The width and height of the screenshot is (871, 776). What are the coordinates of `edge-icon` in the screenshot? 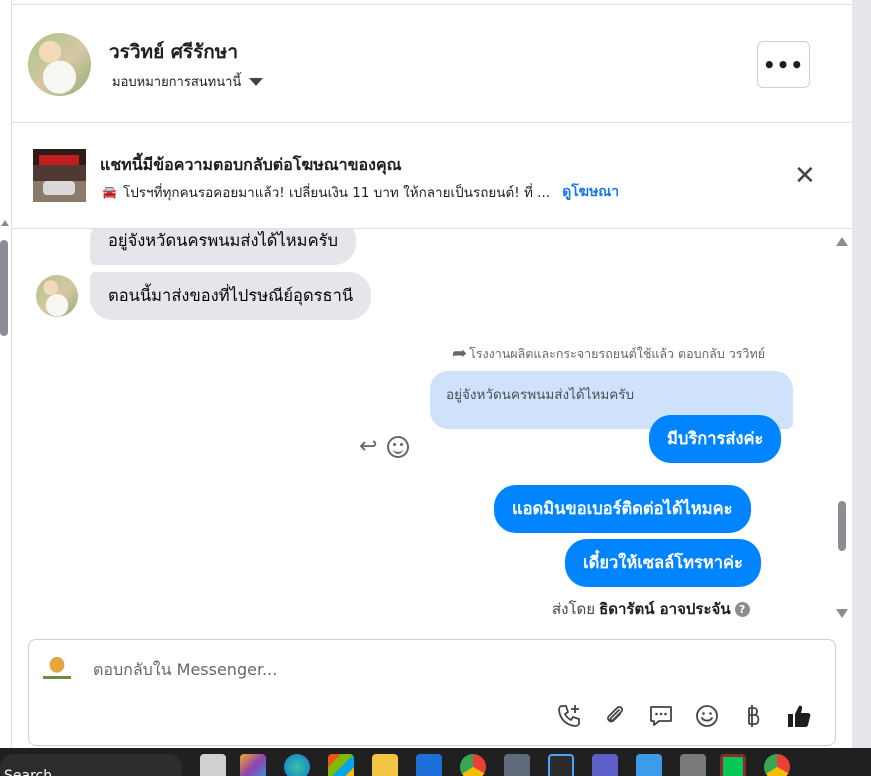 It's located at (297, 765).